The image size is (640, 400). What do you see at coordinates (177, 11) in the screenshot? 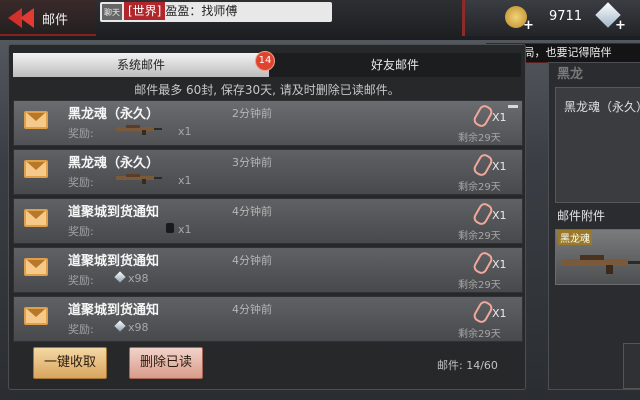
I see `chat-user: 盈盈` at bounding box center [177, 11].